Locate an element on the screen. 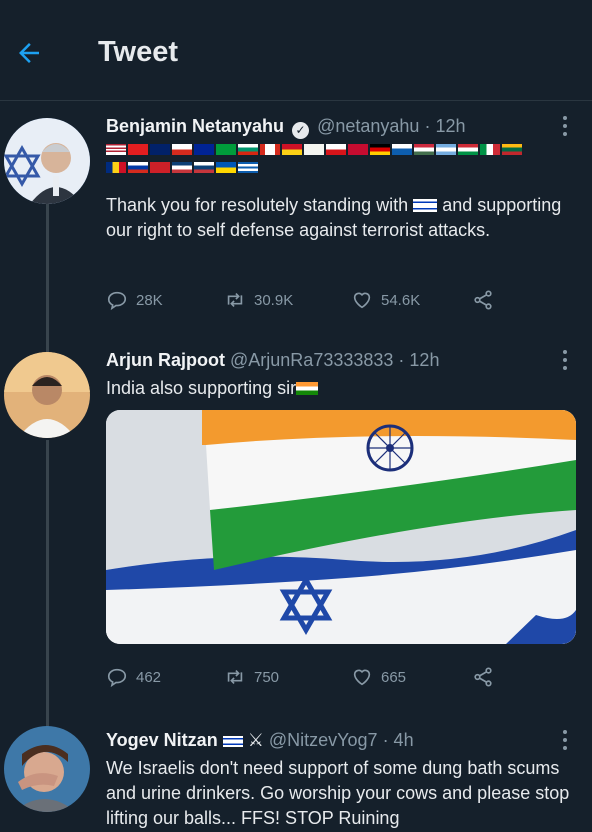  like-count: 54.6K is located at coordinates (401, 300).